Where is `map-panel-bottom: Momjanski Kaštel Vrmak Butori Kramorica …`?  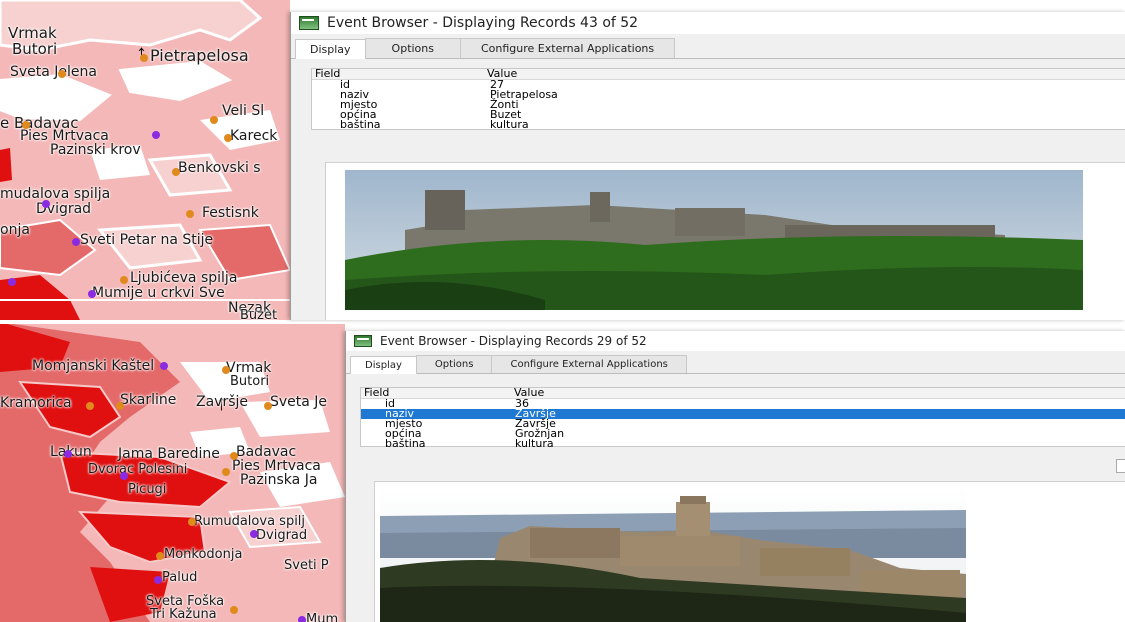 map-panel-bottom: Momjanski Kaštel Vrmak Butori Kramorica … is located at coordinates (172, 472).